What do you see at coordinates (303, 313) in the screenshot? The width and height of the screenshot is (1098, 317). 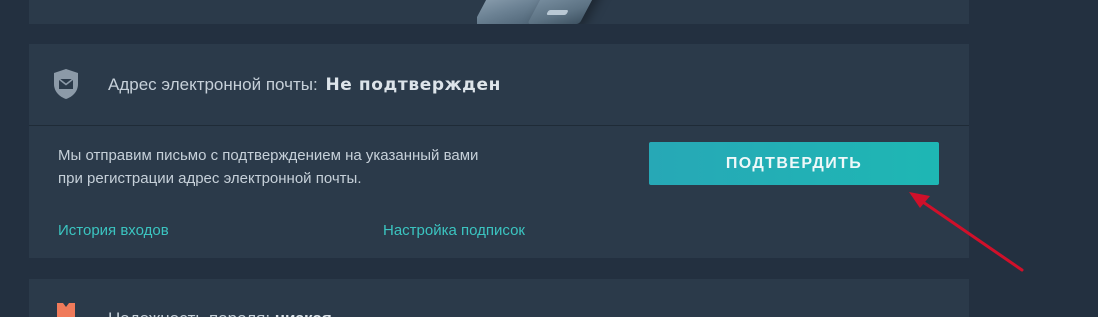 I see `password-strength-value: низкая` at bounding box center [303, 313].